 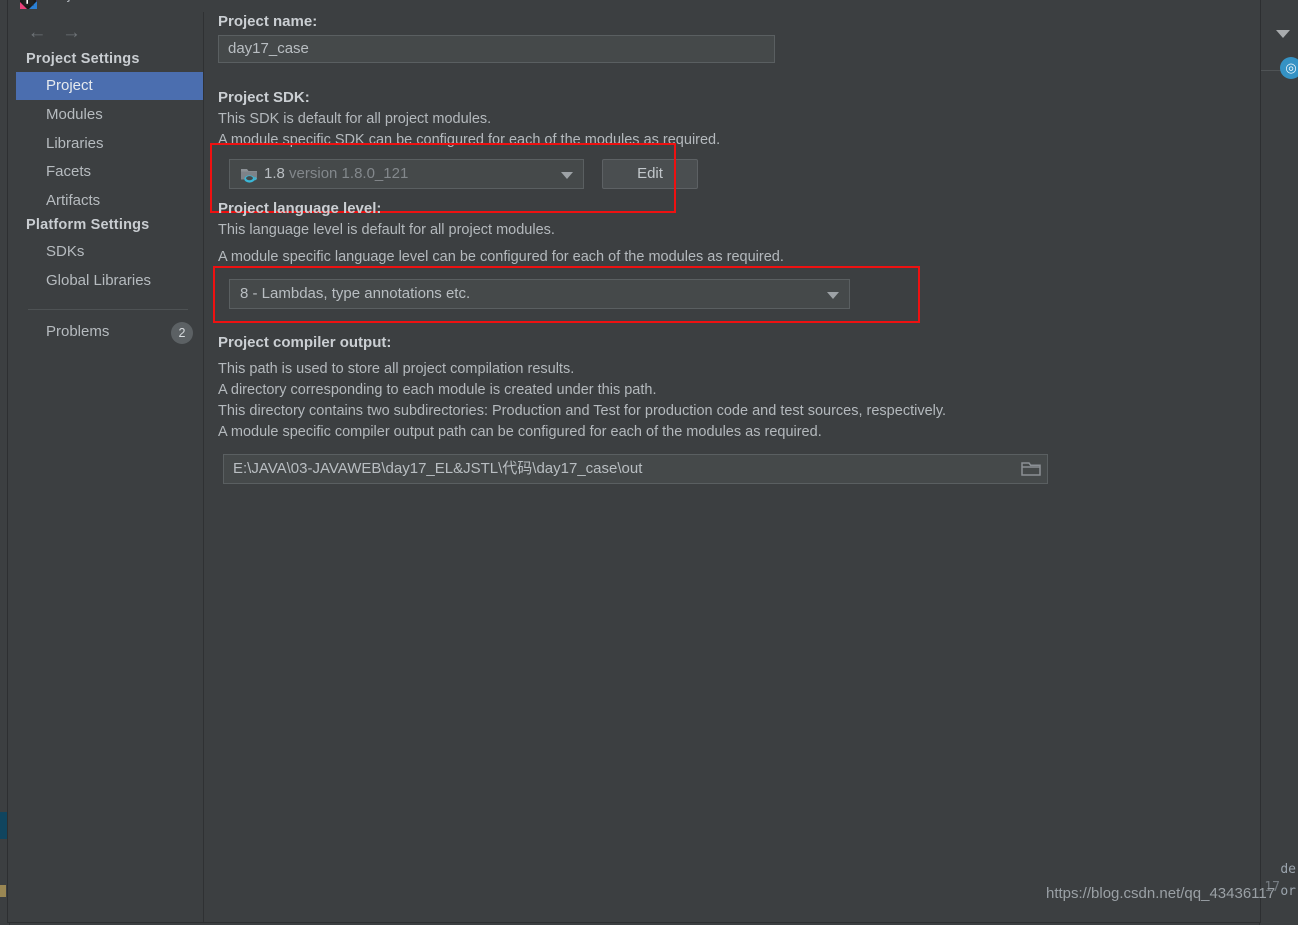 I want to click on sidebar-item-modules: Modules, so click(x=109, y=115).